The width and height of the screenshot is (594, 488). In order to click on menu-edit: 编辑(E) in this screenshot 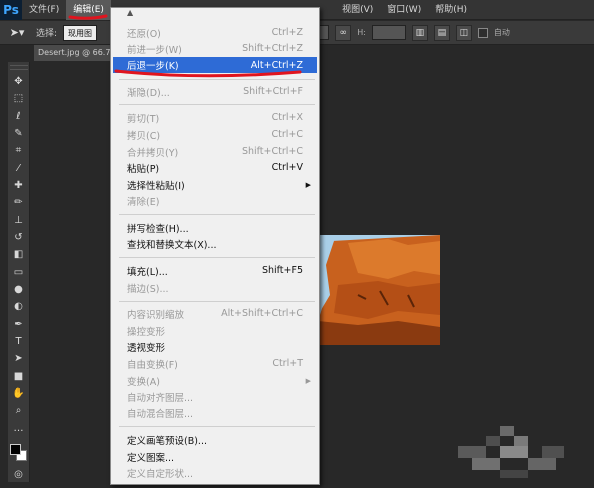, I will do `click(88, 10)`.